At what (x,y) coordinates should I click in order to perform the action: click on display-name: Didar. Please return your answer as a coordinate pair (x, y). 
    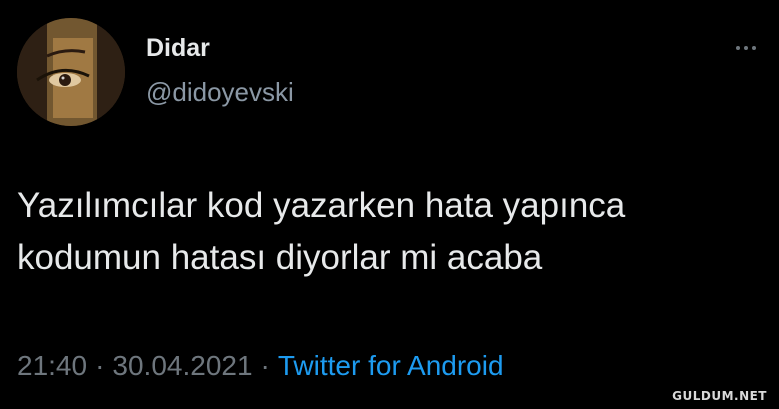
    Looking at the image, I should click on (178, 48).